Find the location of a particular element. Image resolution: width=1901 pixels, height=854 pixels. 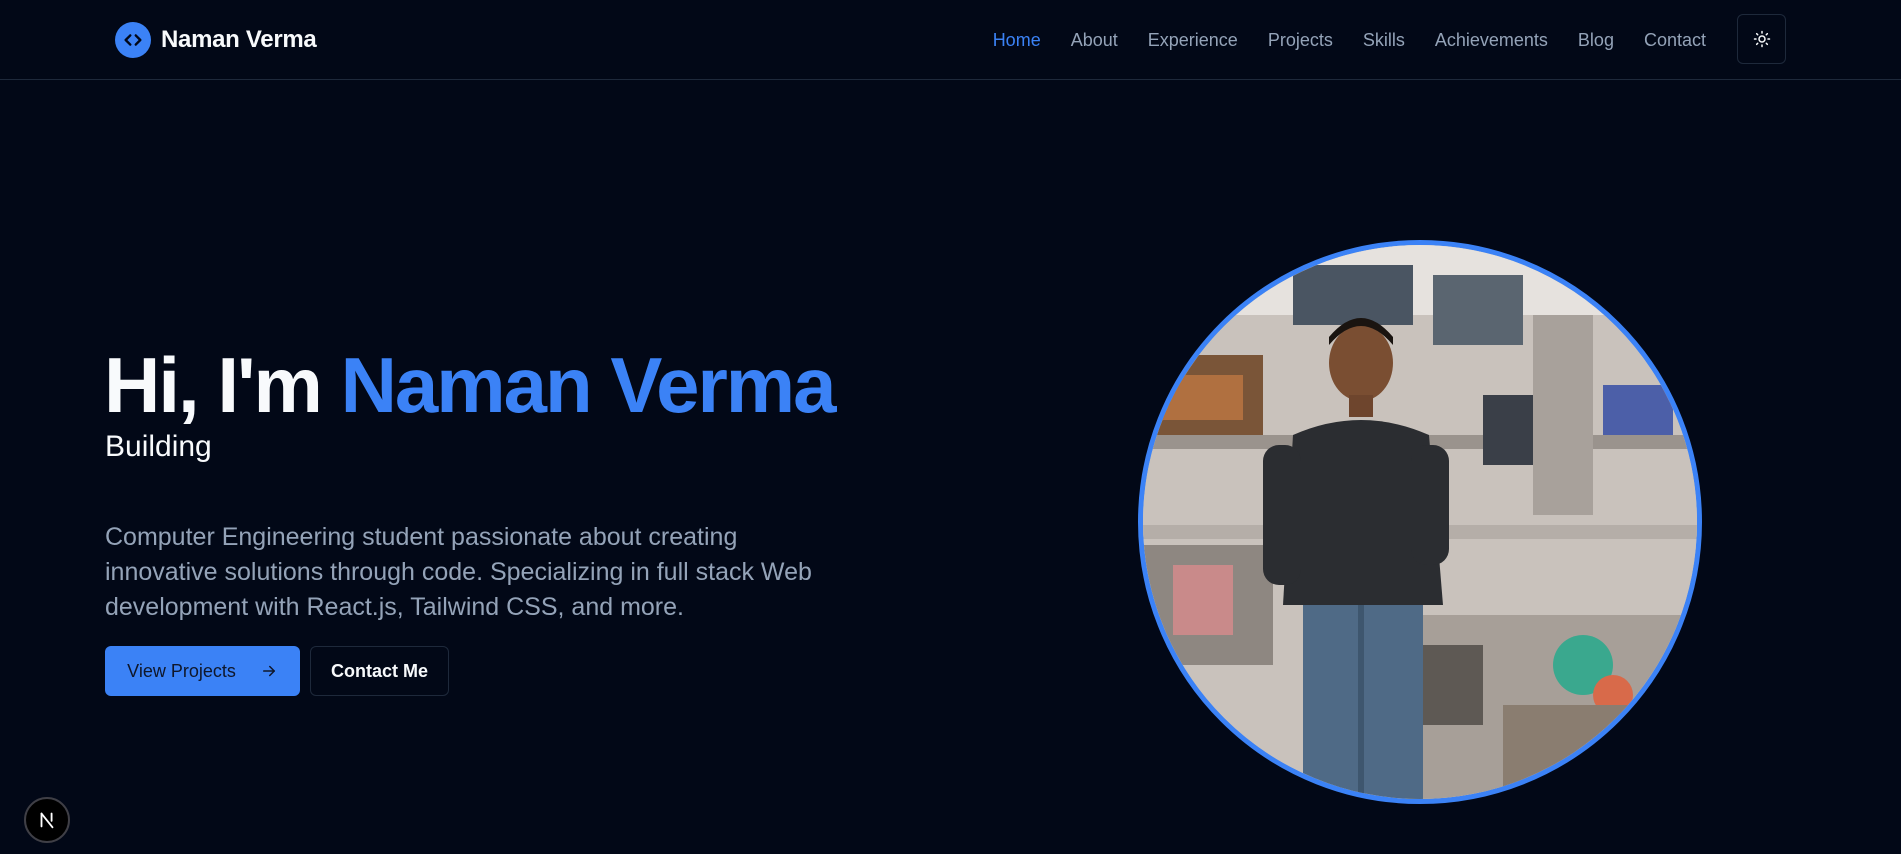

arrow-right-icon is located at coordinates (268, 671).